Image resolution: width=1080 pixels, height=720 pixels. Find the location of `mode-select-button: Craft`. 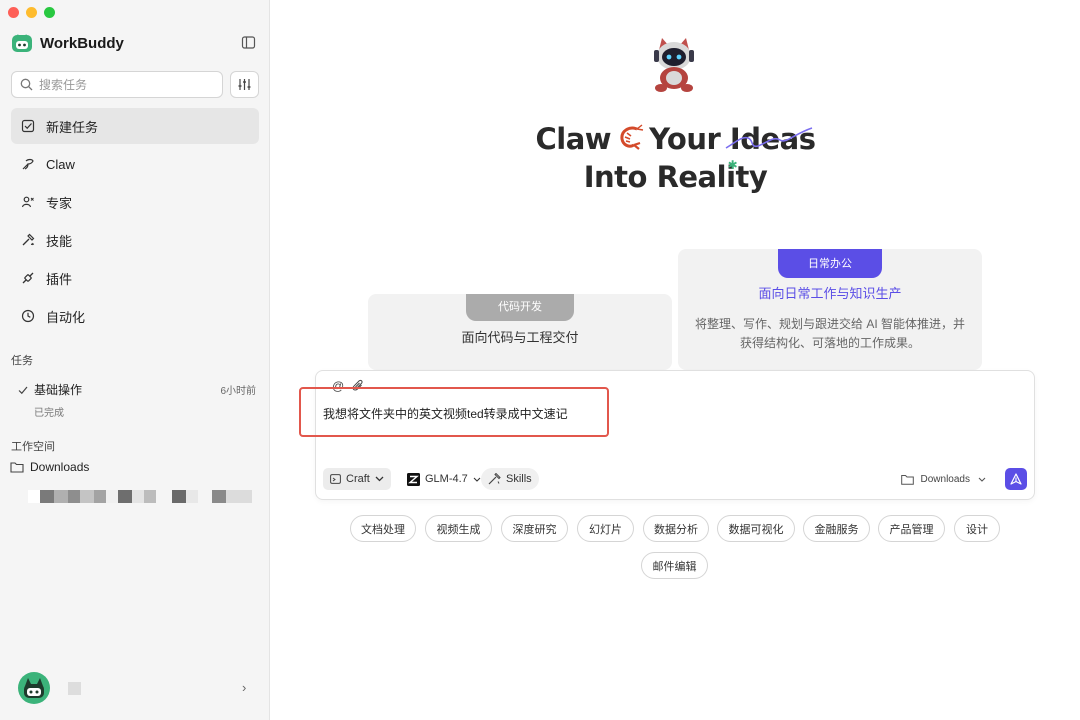

mode-select-button: Craft is located at coordinates (357, 479).